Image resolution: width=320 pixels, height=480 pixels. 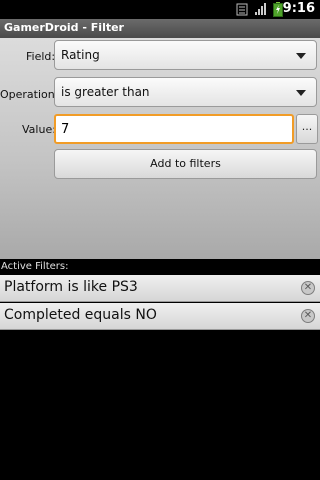 What do you see at coordinates (160, 9) in the screenshot?
I see `status-bar: 9:16` at bounding box center [160, 9].